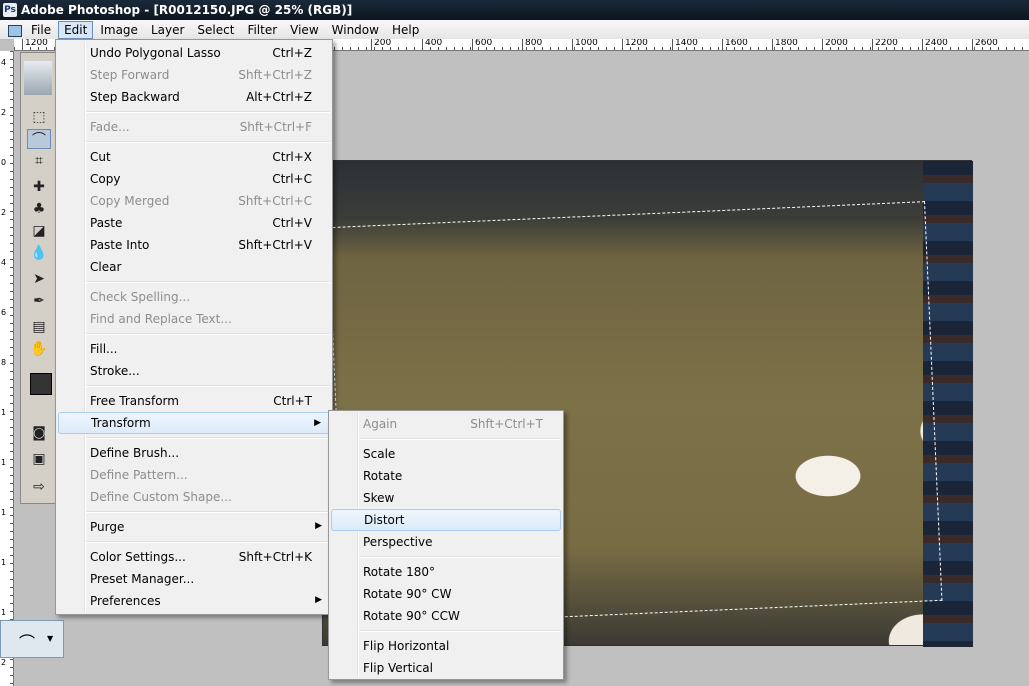 This screenshot has height=686, width=1029. Describe the element at coordinates (41, 384) in the screenshot. I see `foreground-color-swatch` at that location.